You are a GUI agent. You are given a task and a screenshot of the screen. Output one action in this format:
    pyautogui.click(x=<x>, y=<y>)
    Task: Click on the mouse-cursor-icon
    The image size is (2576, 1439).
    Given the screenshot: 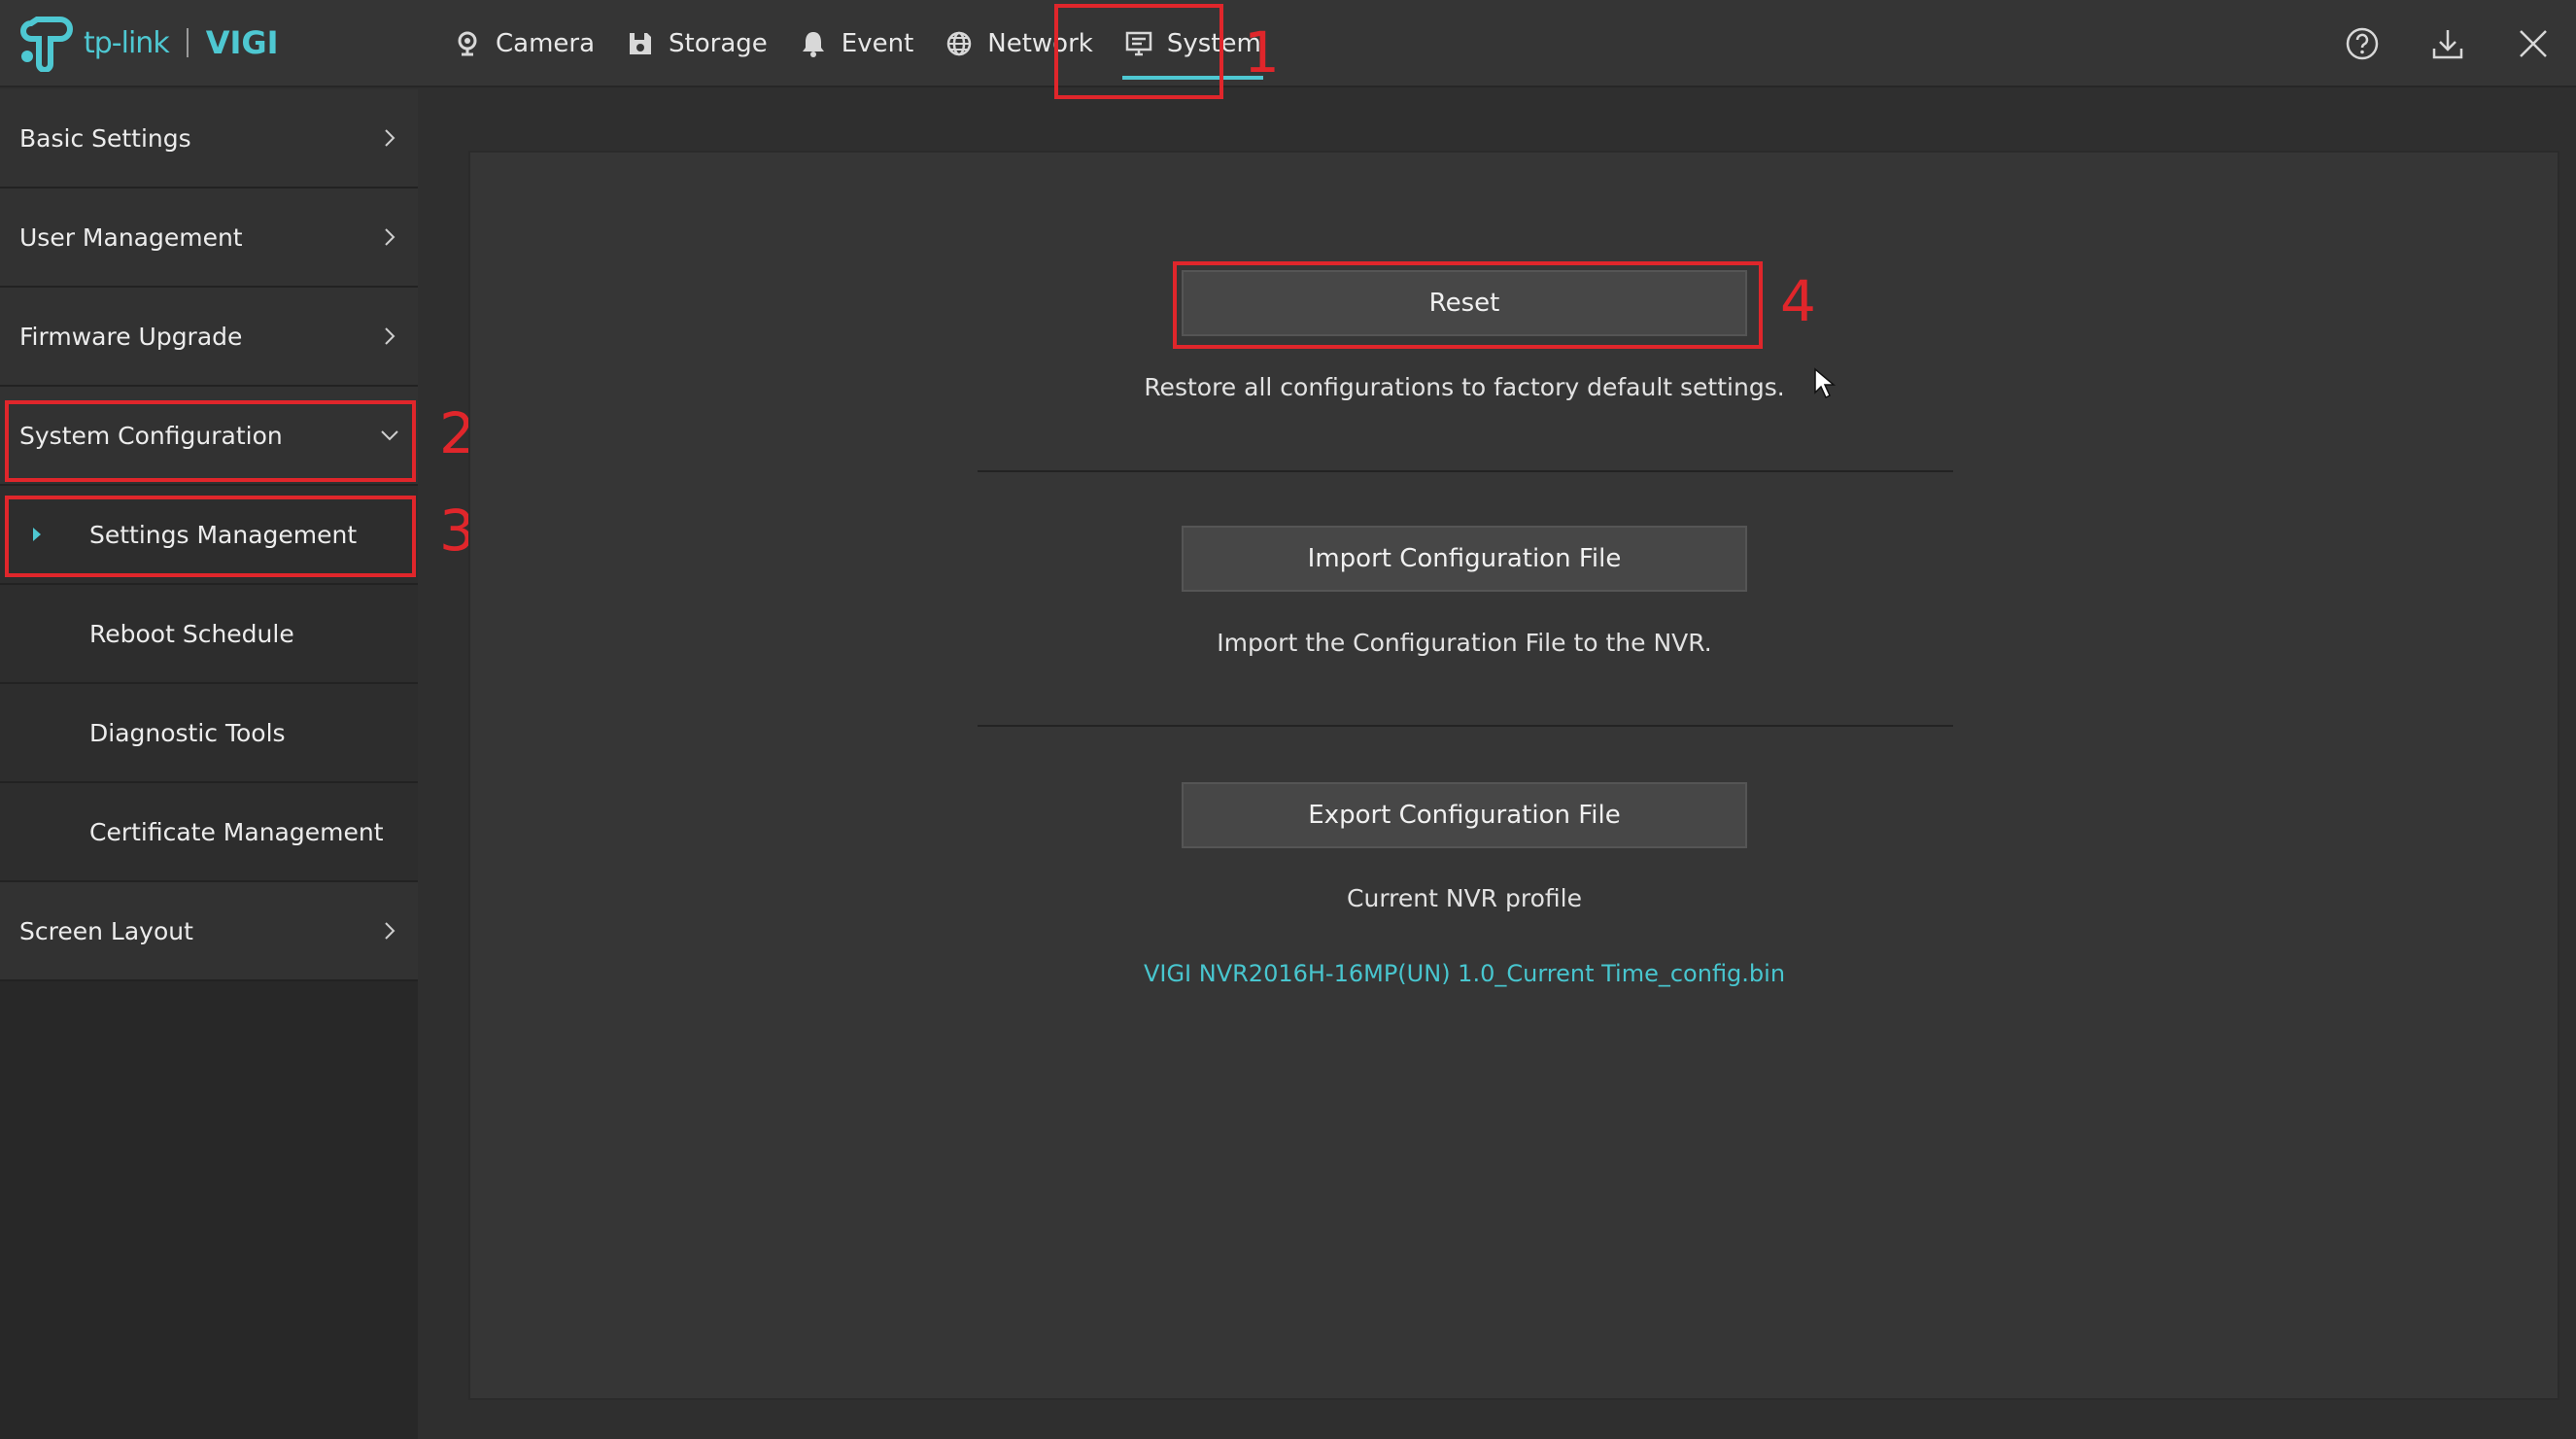 What is the action you would take?
    pyautogui.click(x=1825, y=383)
    